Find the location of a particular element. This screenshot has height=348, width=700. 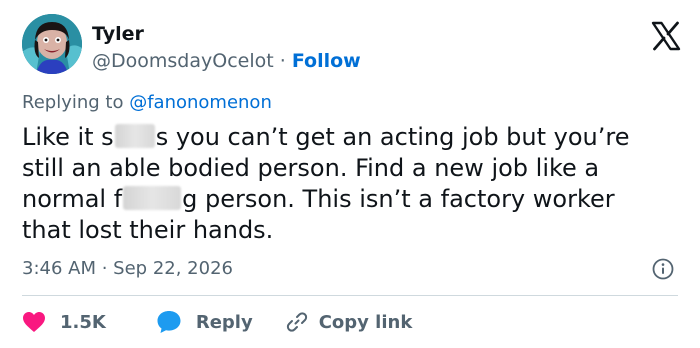

copy-link-button: Copy link is located at coordinates (349, 322).